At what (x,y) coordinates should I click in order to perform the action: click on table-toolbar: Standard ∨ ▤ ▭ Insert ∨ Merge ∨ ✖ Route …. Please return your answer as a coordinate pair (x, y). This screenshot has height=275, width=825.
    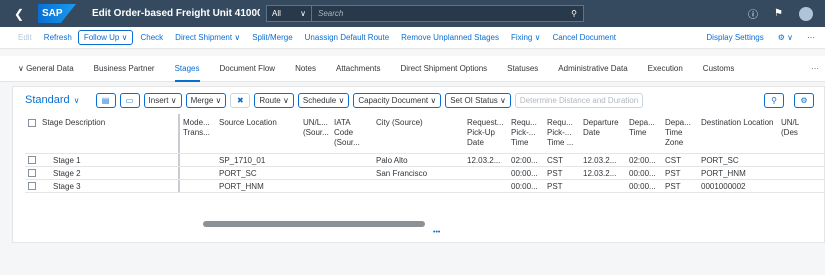
    Looking at the image, I should click on (421, 100).